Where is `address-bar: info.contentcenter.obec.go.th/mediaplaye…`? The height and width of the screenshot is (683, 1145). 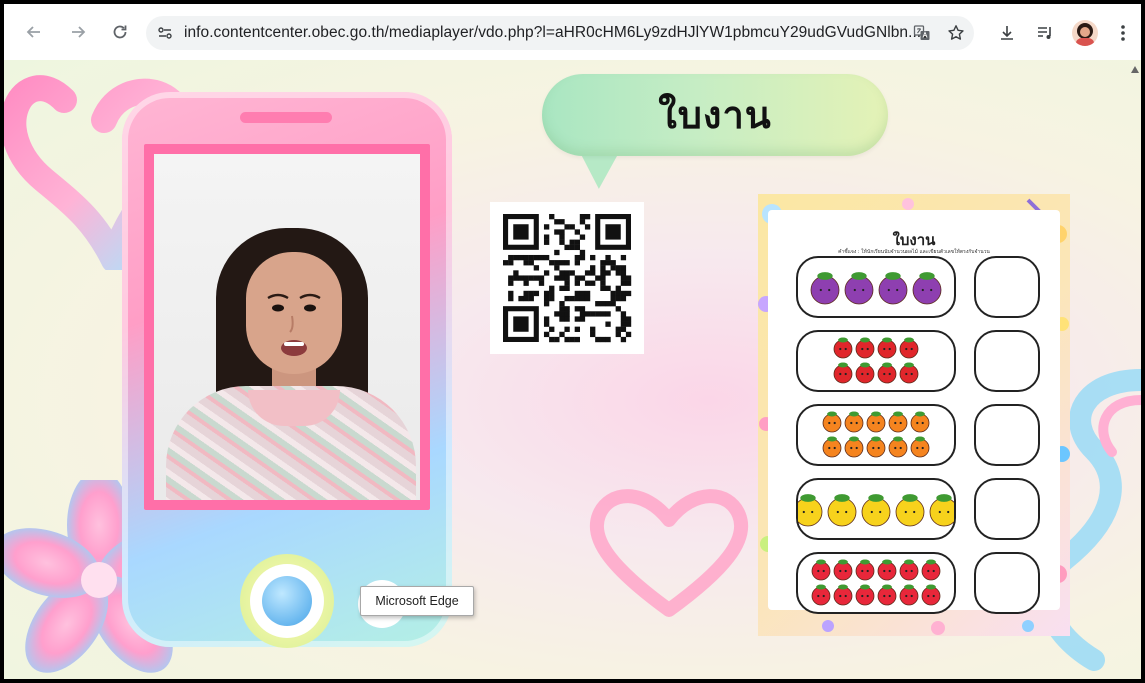 address-bar: info.contentcenter.obec.go.th/mediaplaye… is located at coordinates (560, 33).